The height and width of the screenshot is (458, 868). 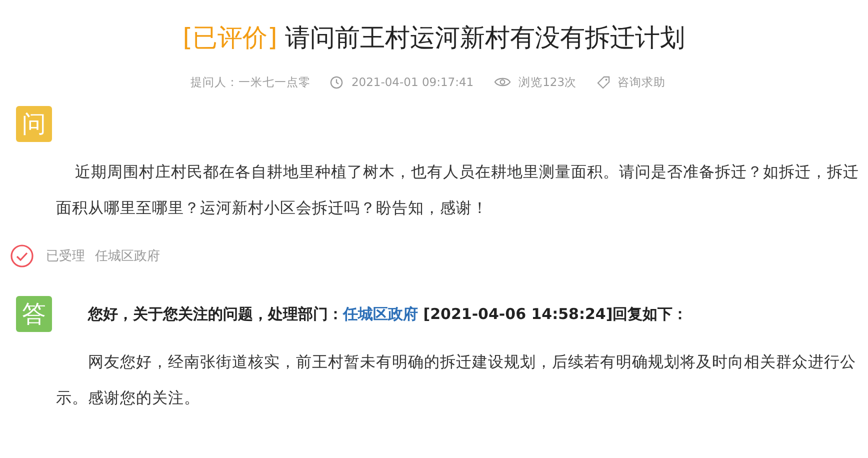 What do you see at coordinates (250, 82) in the screenshot?
I see `asker-name: 提问人：一米七一点零` at bounding box center [250, 82].